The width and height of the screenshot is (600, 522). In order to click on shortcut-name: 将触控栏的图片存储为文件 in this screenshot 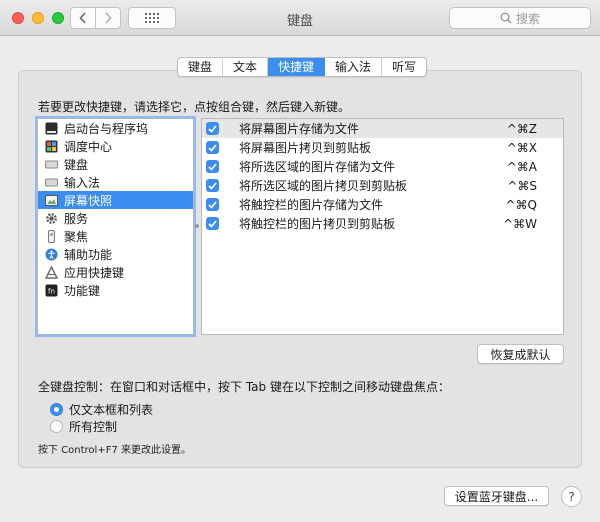, I will do `click(311, 205)`.